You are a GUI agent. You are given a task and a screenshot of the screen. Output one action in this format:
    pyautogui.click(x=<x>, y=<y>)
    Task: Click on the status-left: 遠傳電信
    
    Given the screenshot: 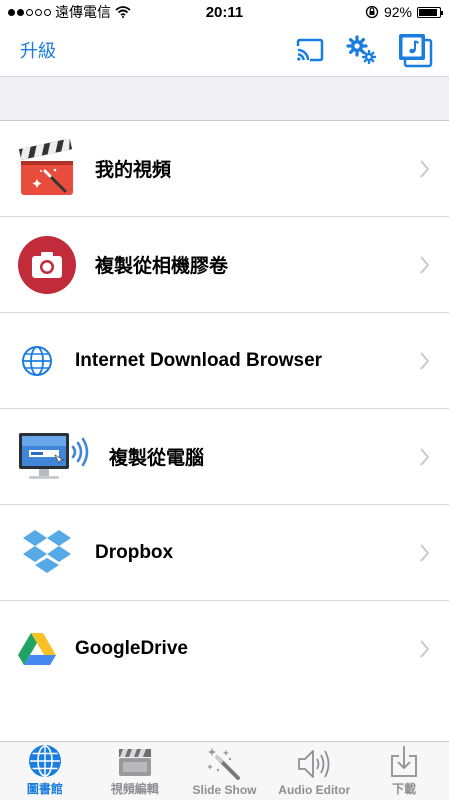 What is the action you would take?
    pyautogui.click(x=69, y=12)
    